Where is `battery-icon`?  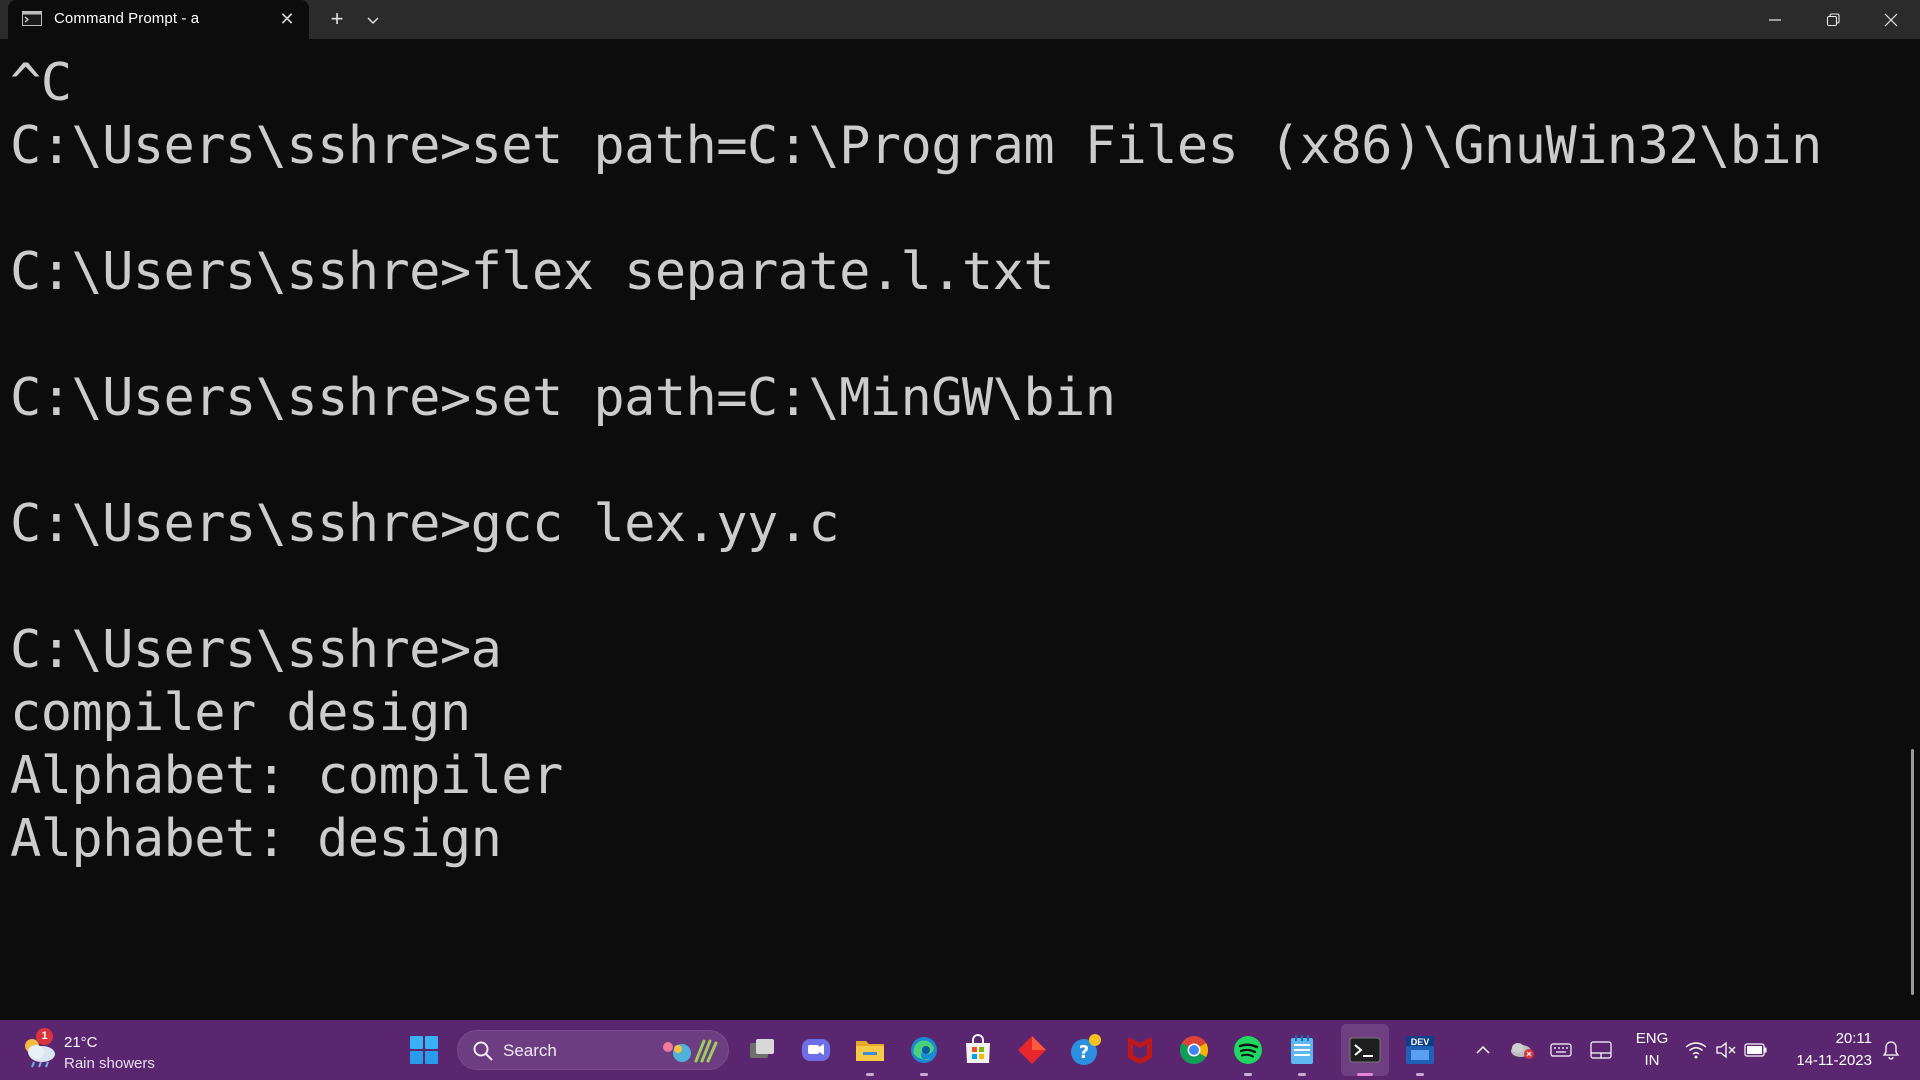
battery-icon is located at coordinates (1756, 1050).